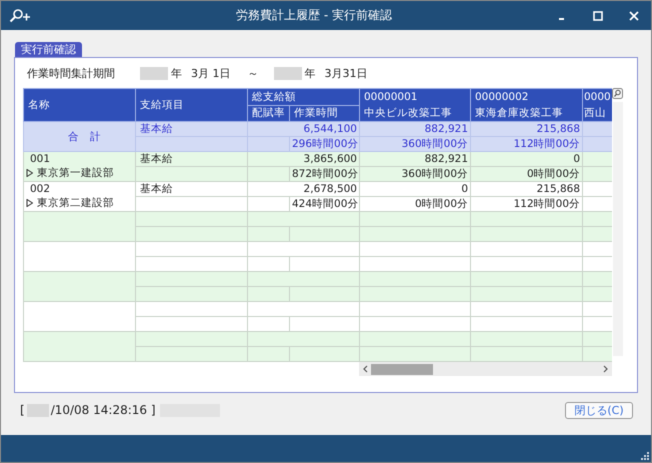 Image resolution: width=652 pixels, height=463 pixels. What do you see at coordinates (415, 105) in the screenshot?
I see `column-header: 00000001 中央ビル改築工事` at bounding box center [415, 105].